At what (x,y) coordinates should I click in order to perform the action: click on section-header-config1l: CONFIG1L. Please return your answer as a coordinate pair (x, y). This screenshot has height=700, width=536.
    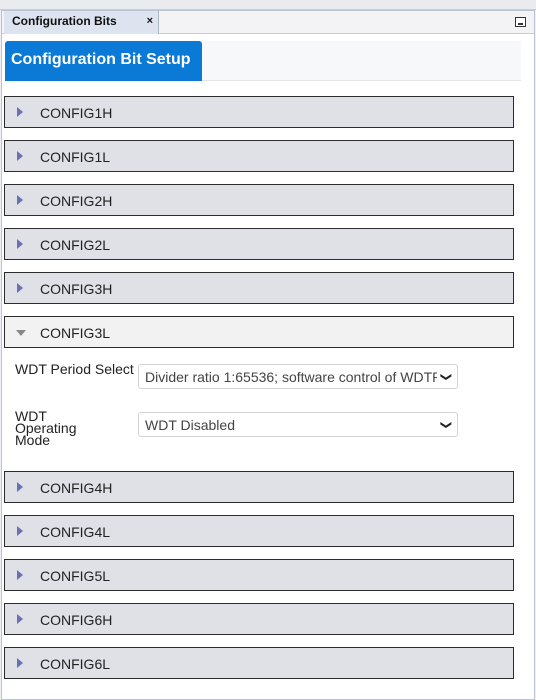
    Looking at the image, I should click on (259, 156).